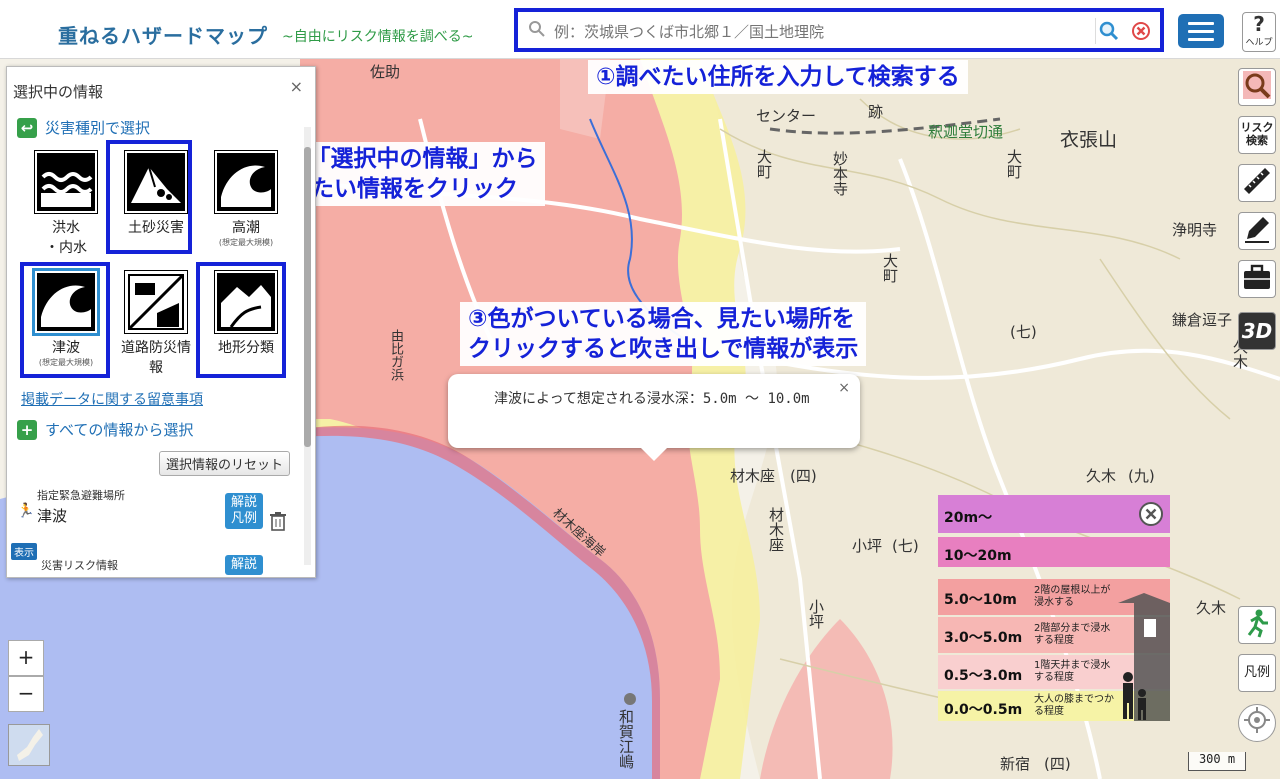  What do you see at coordinates (163, 34) in the screenshot?
I see `app-title: 重ねるハザードマップ` at bounding box center [163, 34].